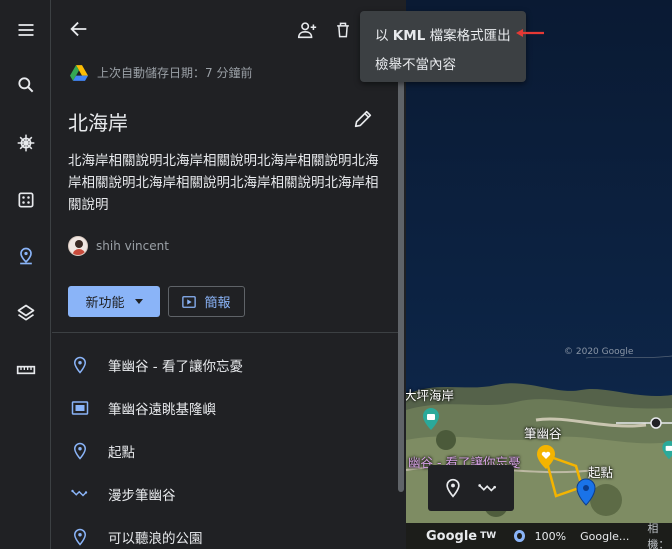 The width and height of the screenshot is (672, 549). What do you see at coordinates (519, 536) in the screenshot?
I see `loading-ring-icon` at bounding box center [519, 536].